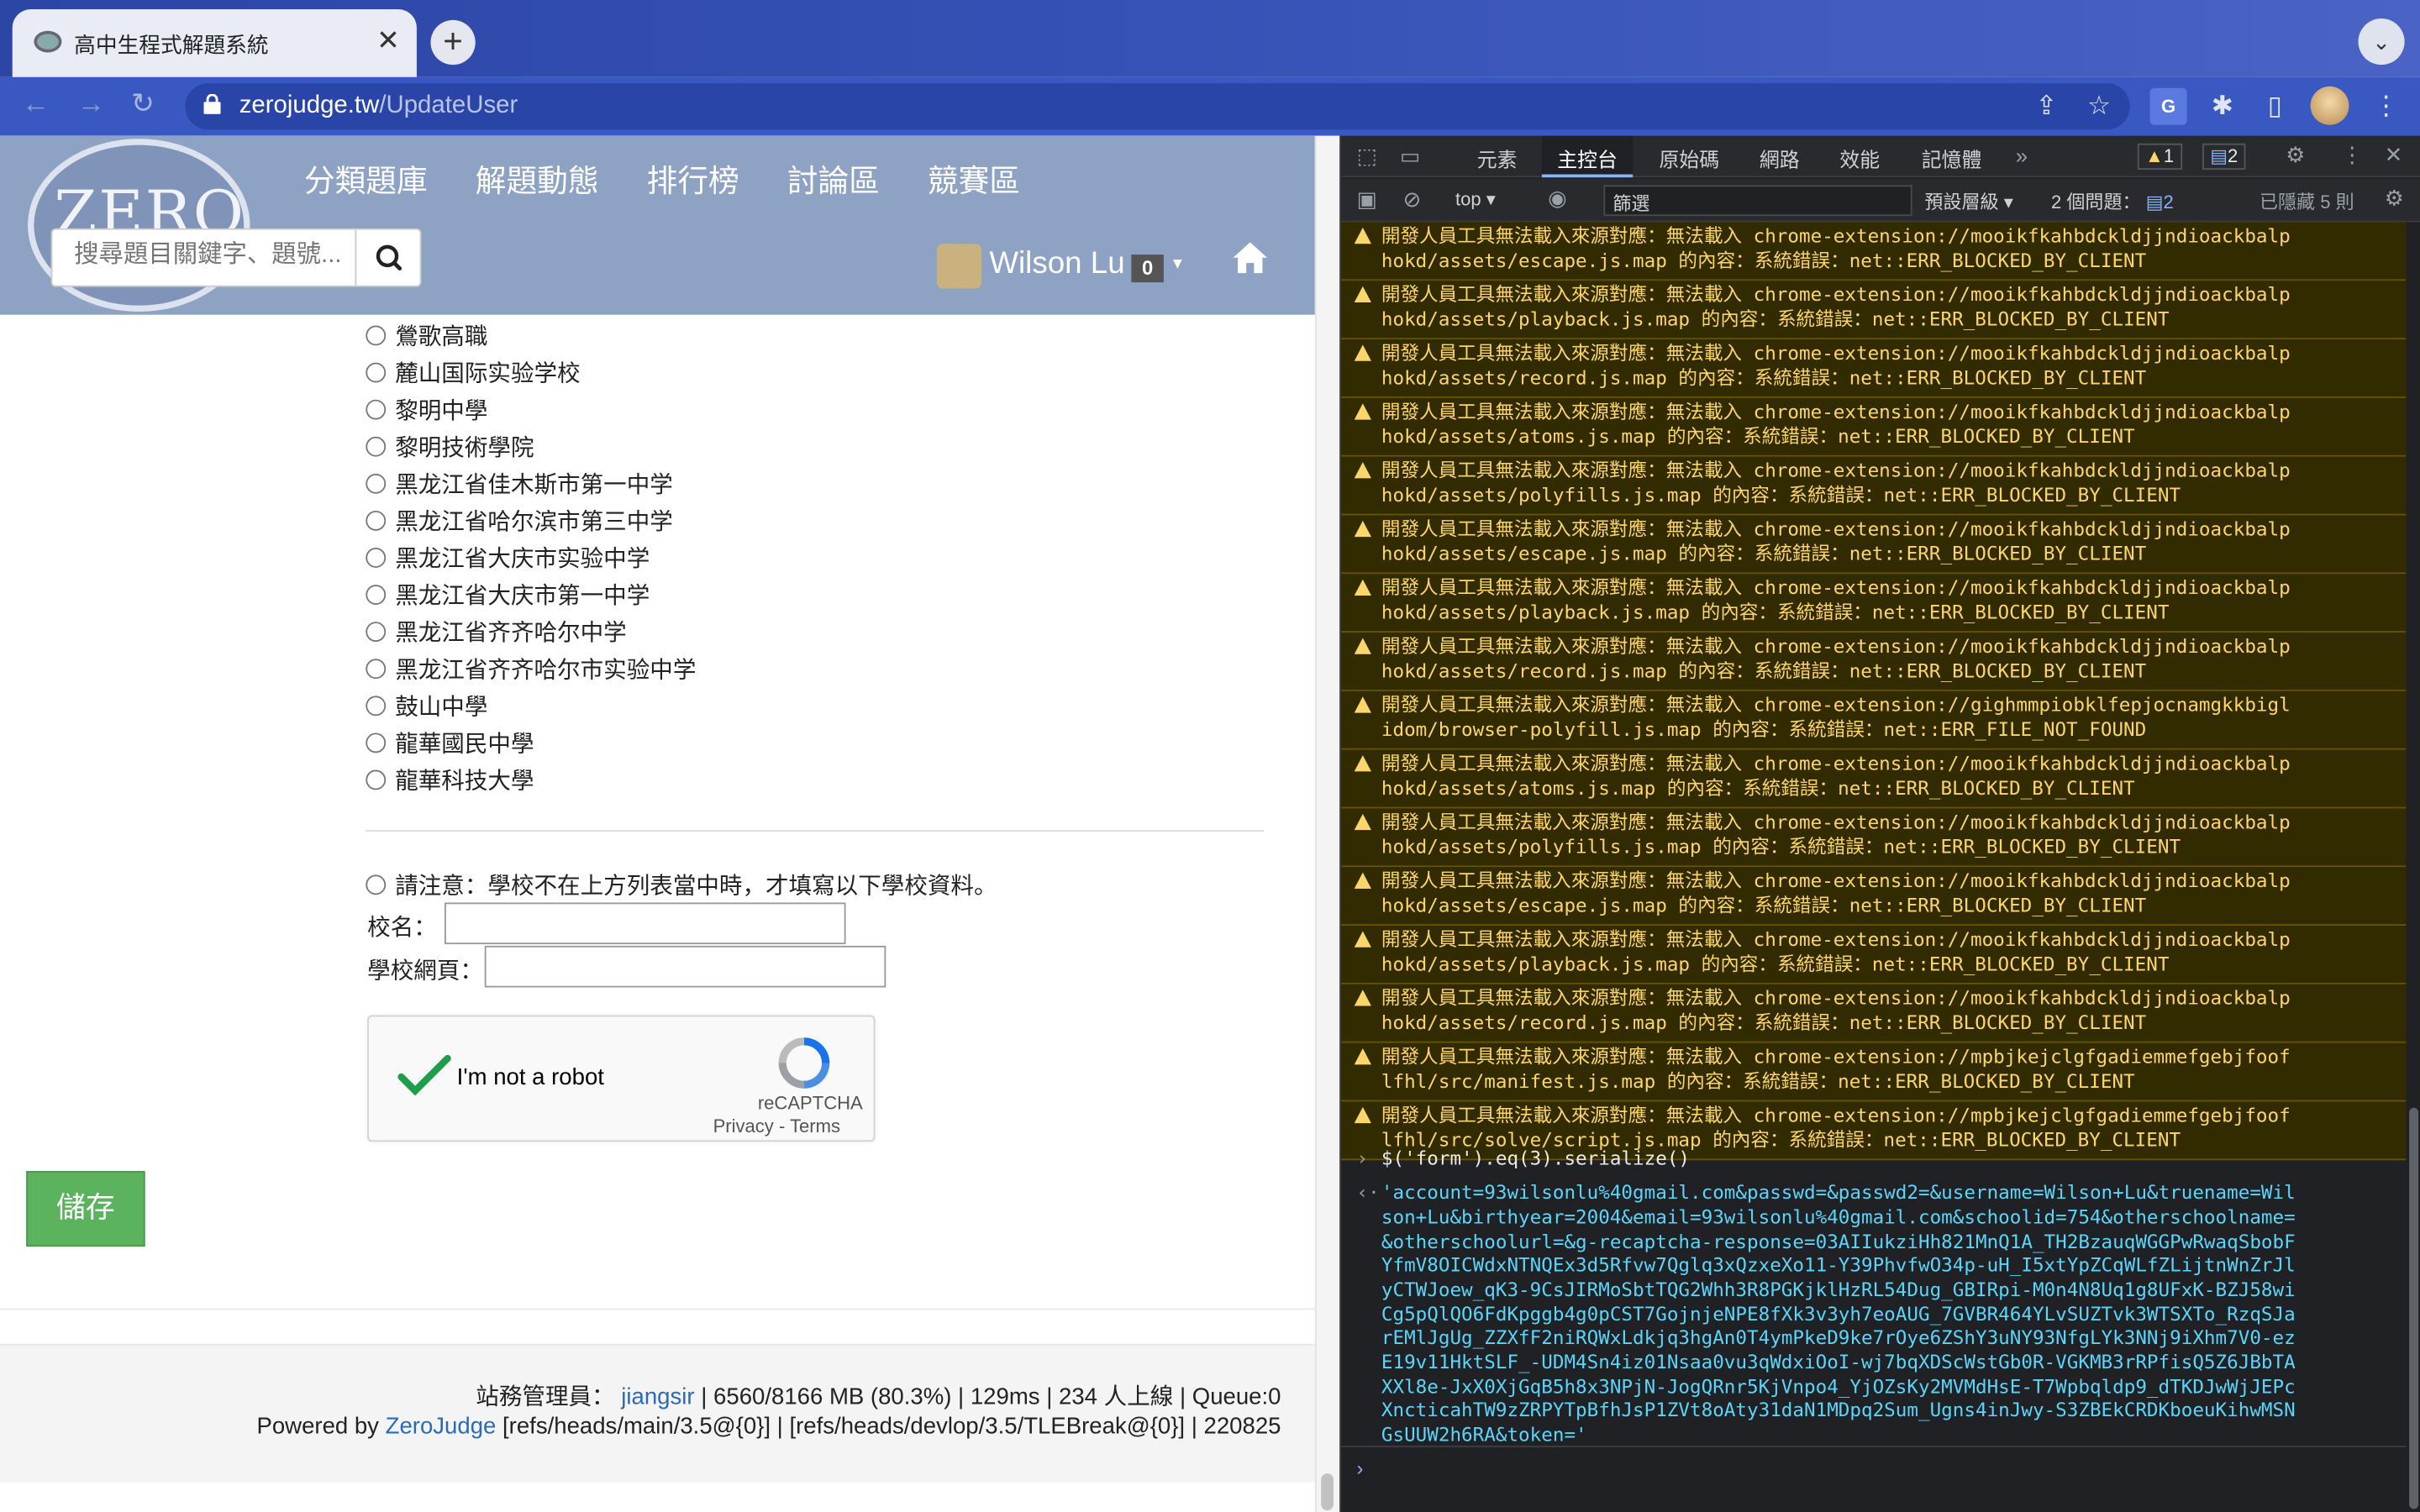  Describe the element at coordinates (2112, 201) in the screenshot. I see `issues-link: 2 個問題： ▤2` at that location.